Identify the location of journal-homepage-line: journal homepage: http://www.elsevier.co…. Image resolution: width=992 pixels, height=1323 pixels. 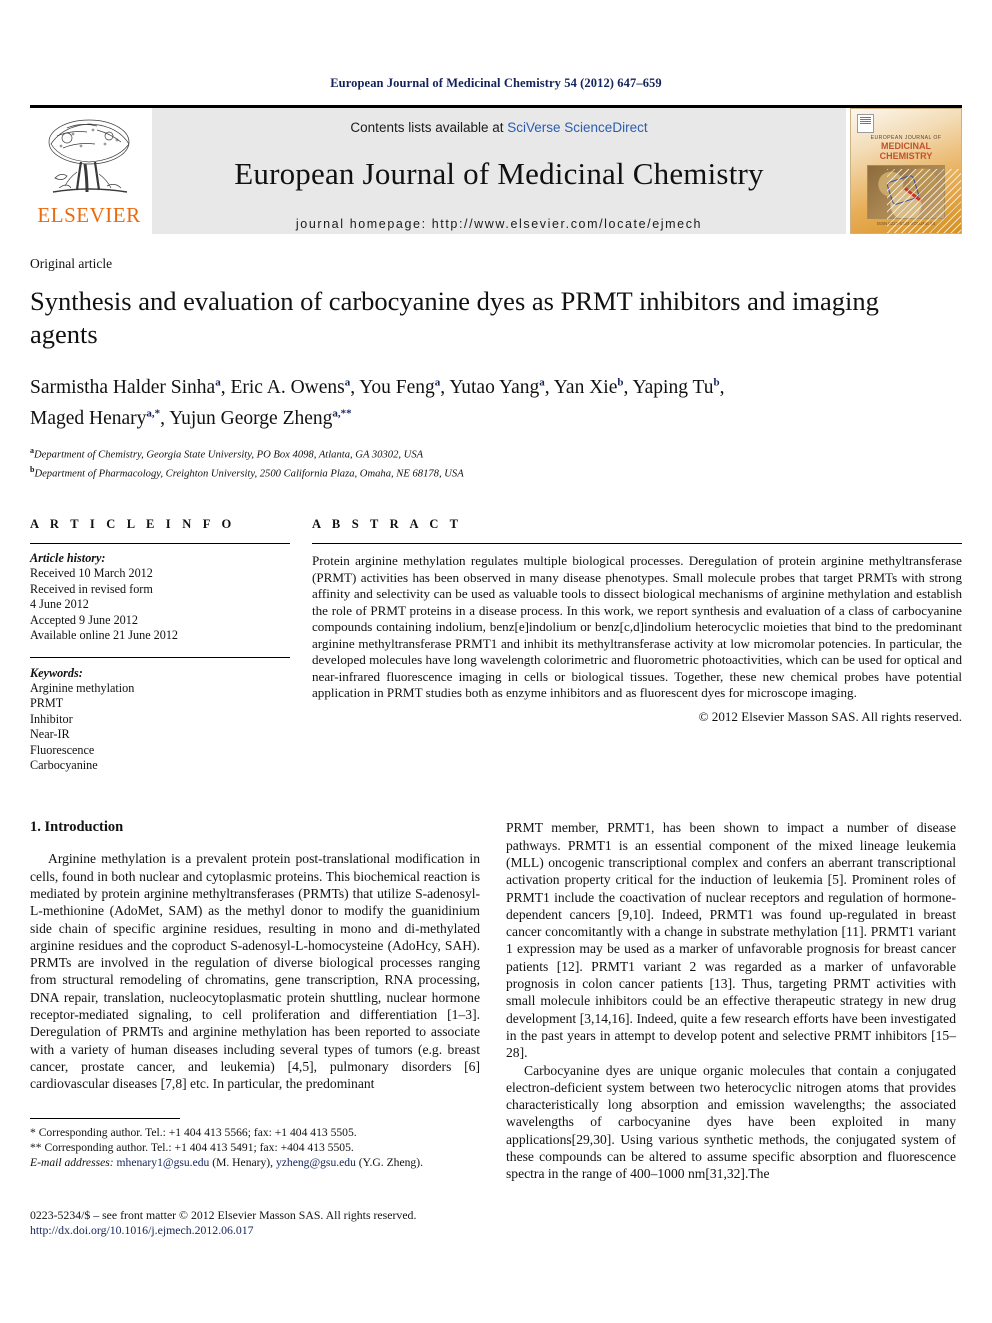
(499, 224).